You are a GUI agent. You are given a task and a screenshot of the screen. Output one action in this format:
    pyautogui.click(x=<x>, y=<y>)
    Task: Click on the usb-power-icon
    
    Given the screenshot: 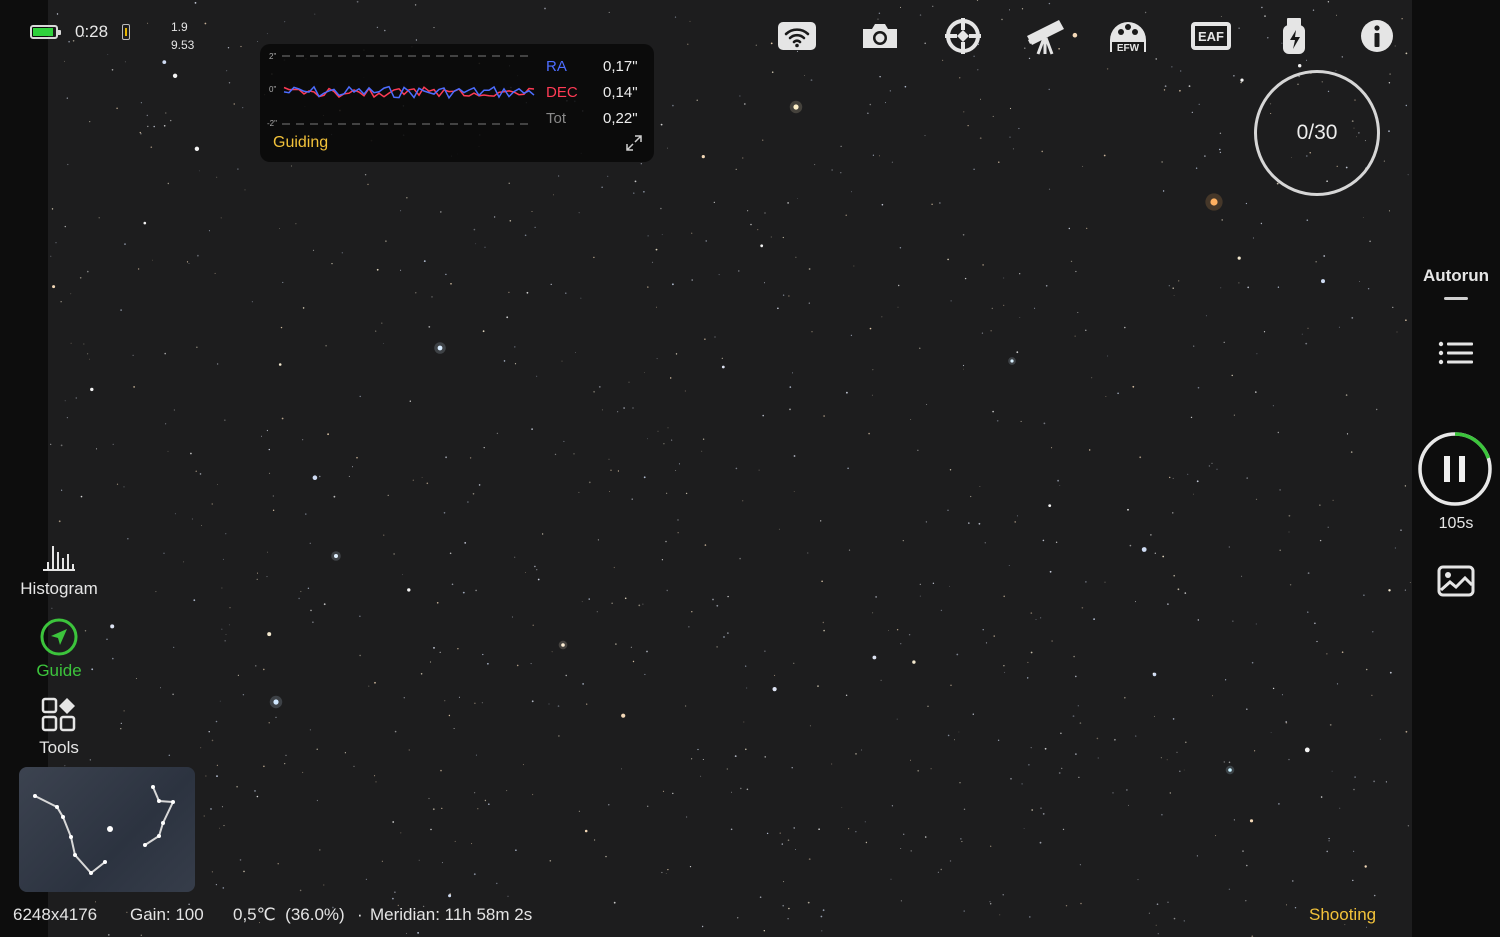 What is the action you would take?
    pyautogui.click(x=1294, y=36)
    